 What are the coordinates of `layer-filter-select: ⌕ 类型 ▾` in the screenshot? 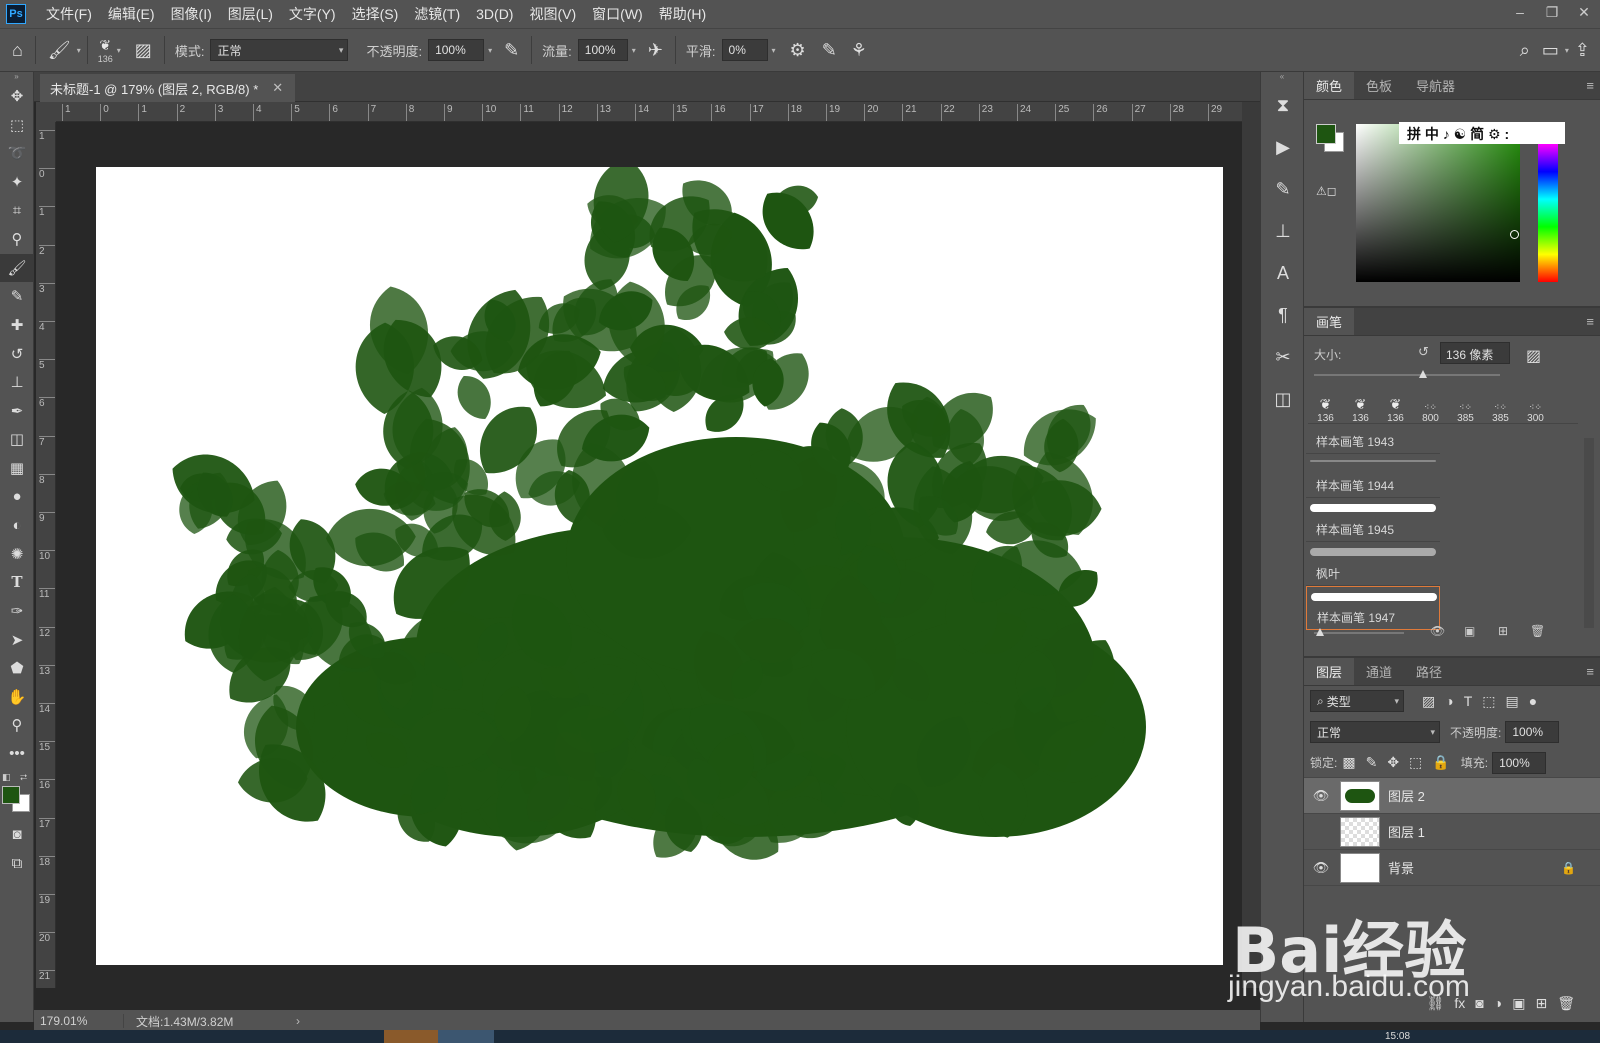 It's located at (1357, 701).